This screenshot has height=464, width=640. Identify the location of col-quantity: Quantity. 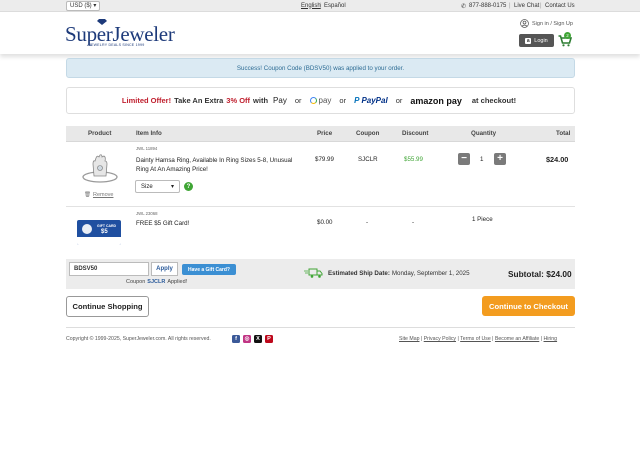
(484, 133).